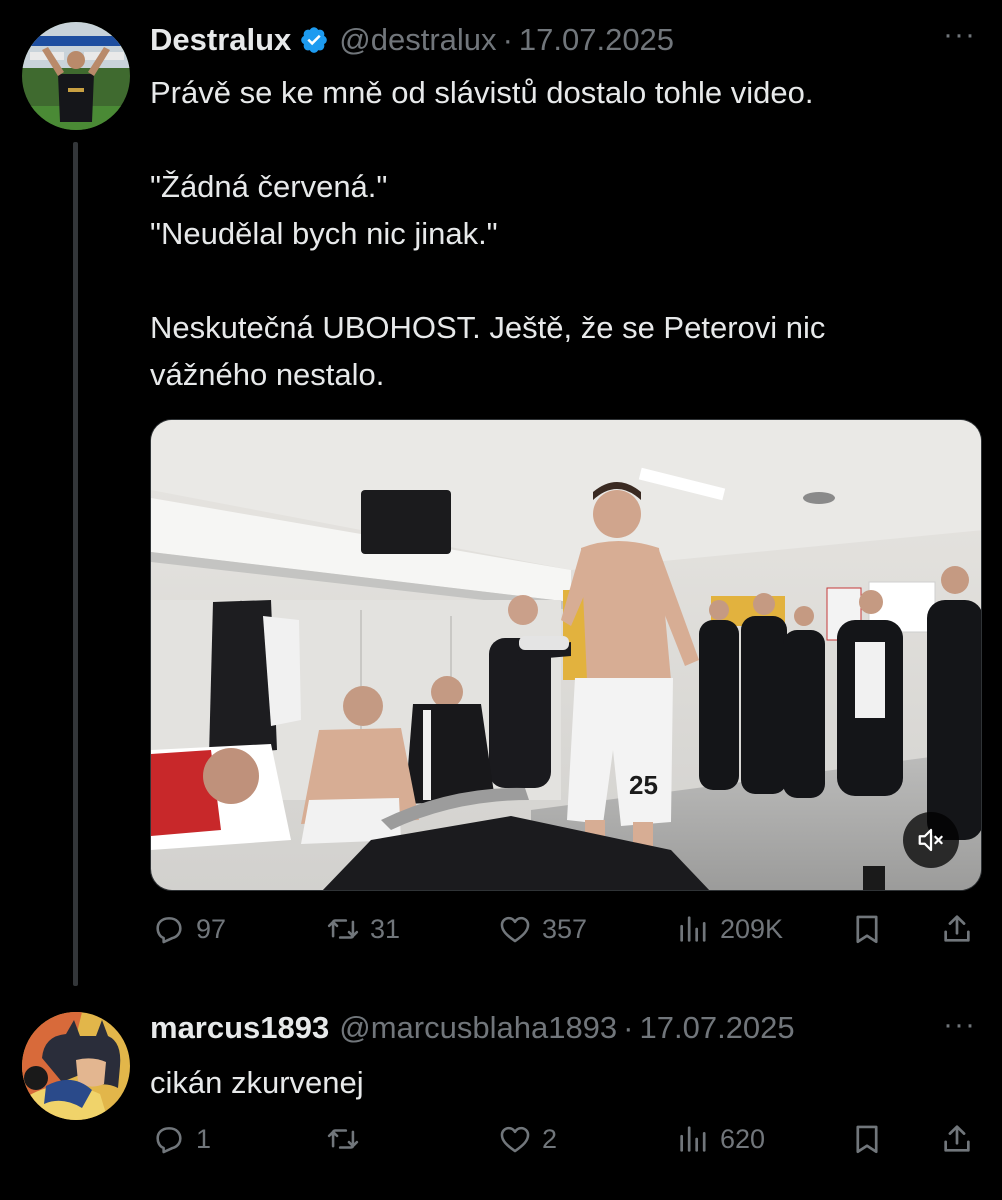  What do you see at coordinates (267, 374) in the screenshot?
I see `tweet-text-line: vážného nestalo.` at bounding box center [267, 374].